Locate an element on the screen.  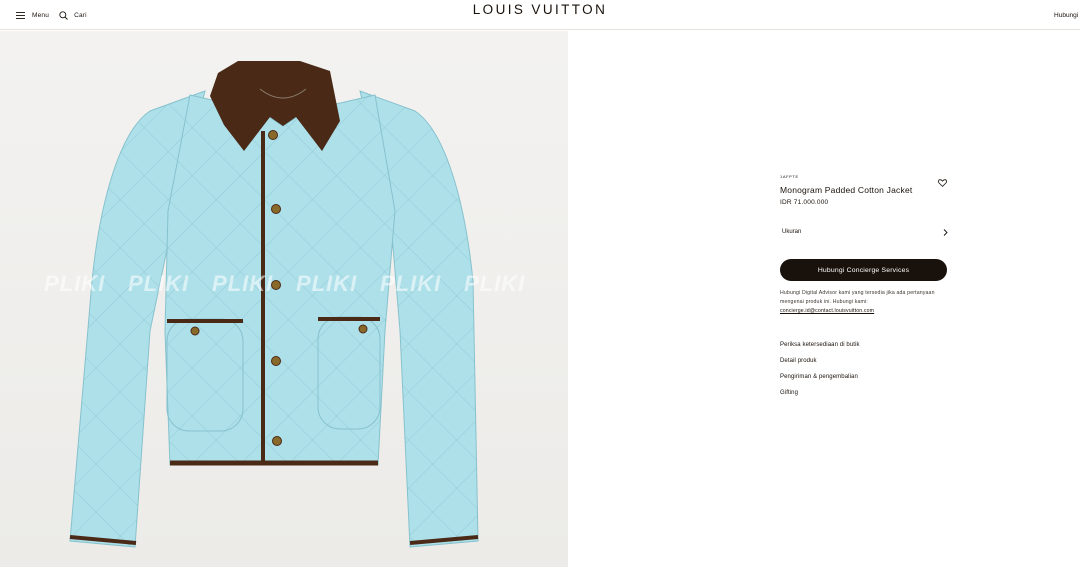
brand-logo: LOUIS VUITTON is located at coordinates (540, 10).